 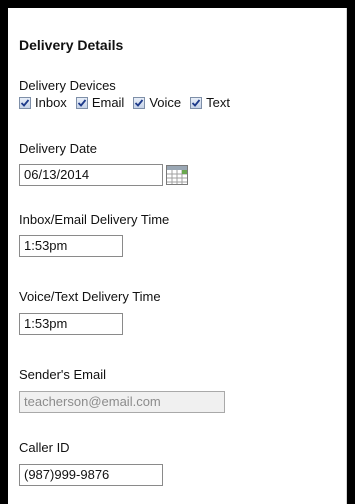 What do you see at coordinates (67, 85) in the screenshot?
I see `delivery-devices-label: Delivery Devices` at bounding box center [67, 85].